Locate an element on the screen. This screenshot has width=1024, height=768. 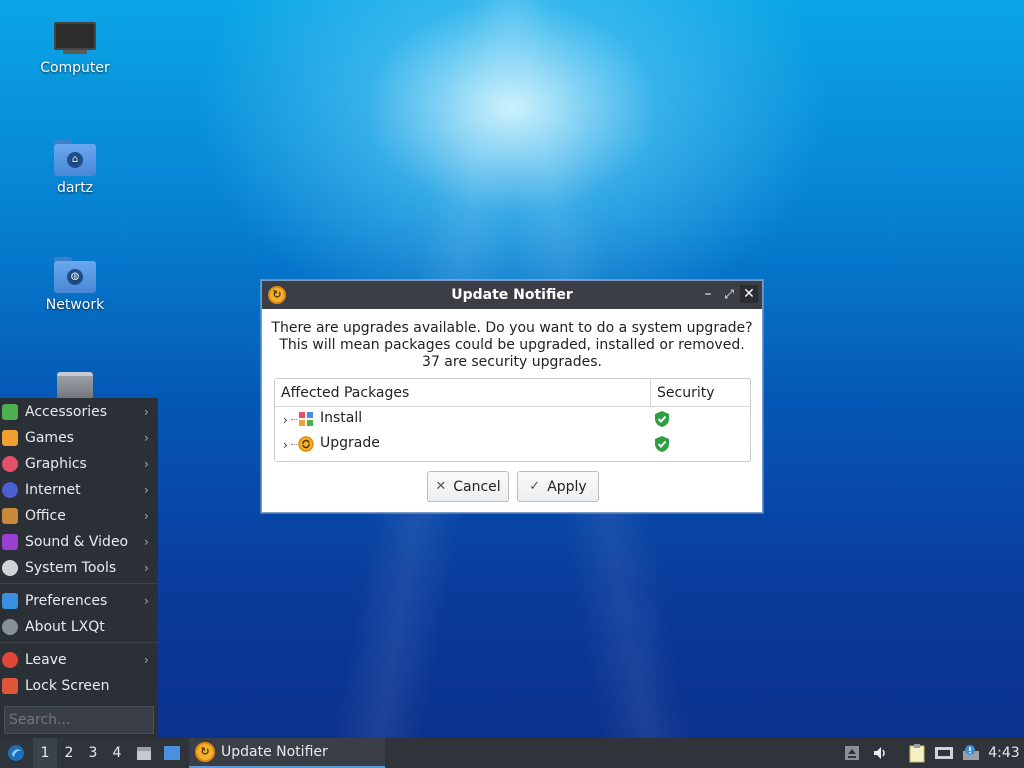
apply-button: ✓ Apply is located at coordinates (558, 486).